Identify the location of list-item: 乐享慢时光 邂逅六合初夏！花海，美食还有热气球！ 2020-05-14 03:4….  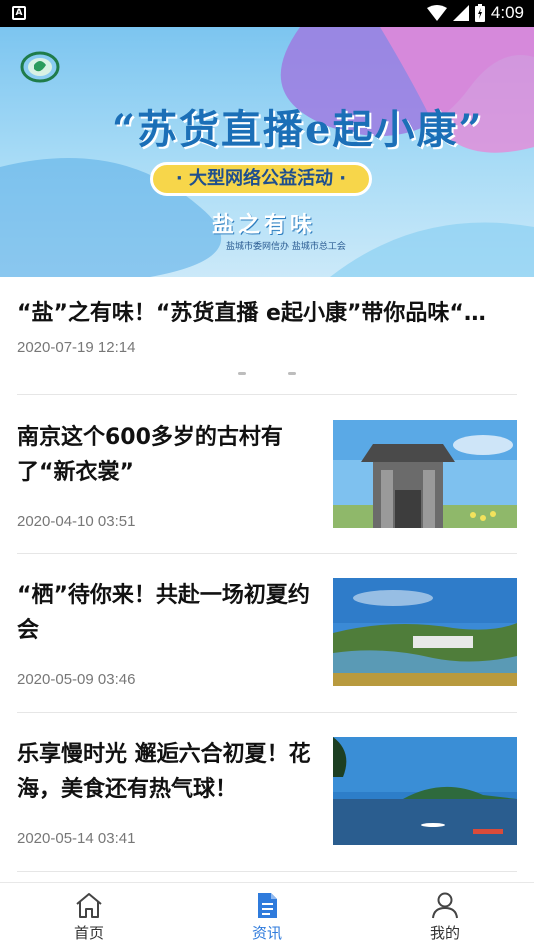
(267, 792).